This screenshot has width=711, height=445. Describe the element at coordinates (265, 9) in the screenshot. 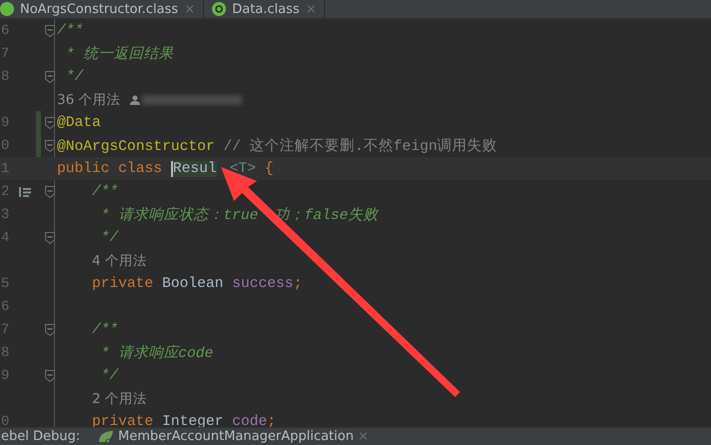

I see `file-tab: Data.class ×` at that location.